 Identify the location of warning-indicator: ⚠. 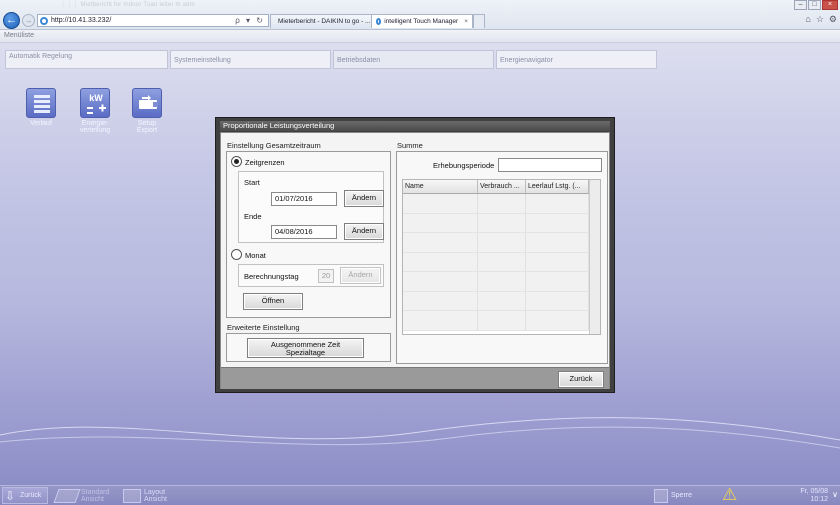
(730, 494).